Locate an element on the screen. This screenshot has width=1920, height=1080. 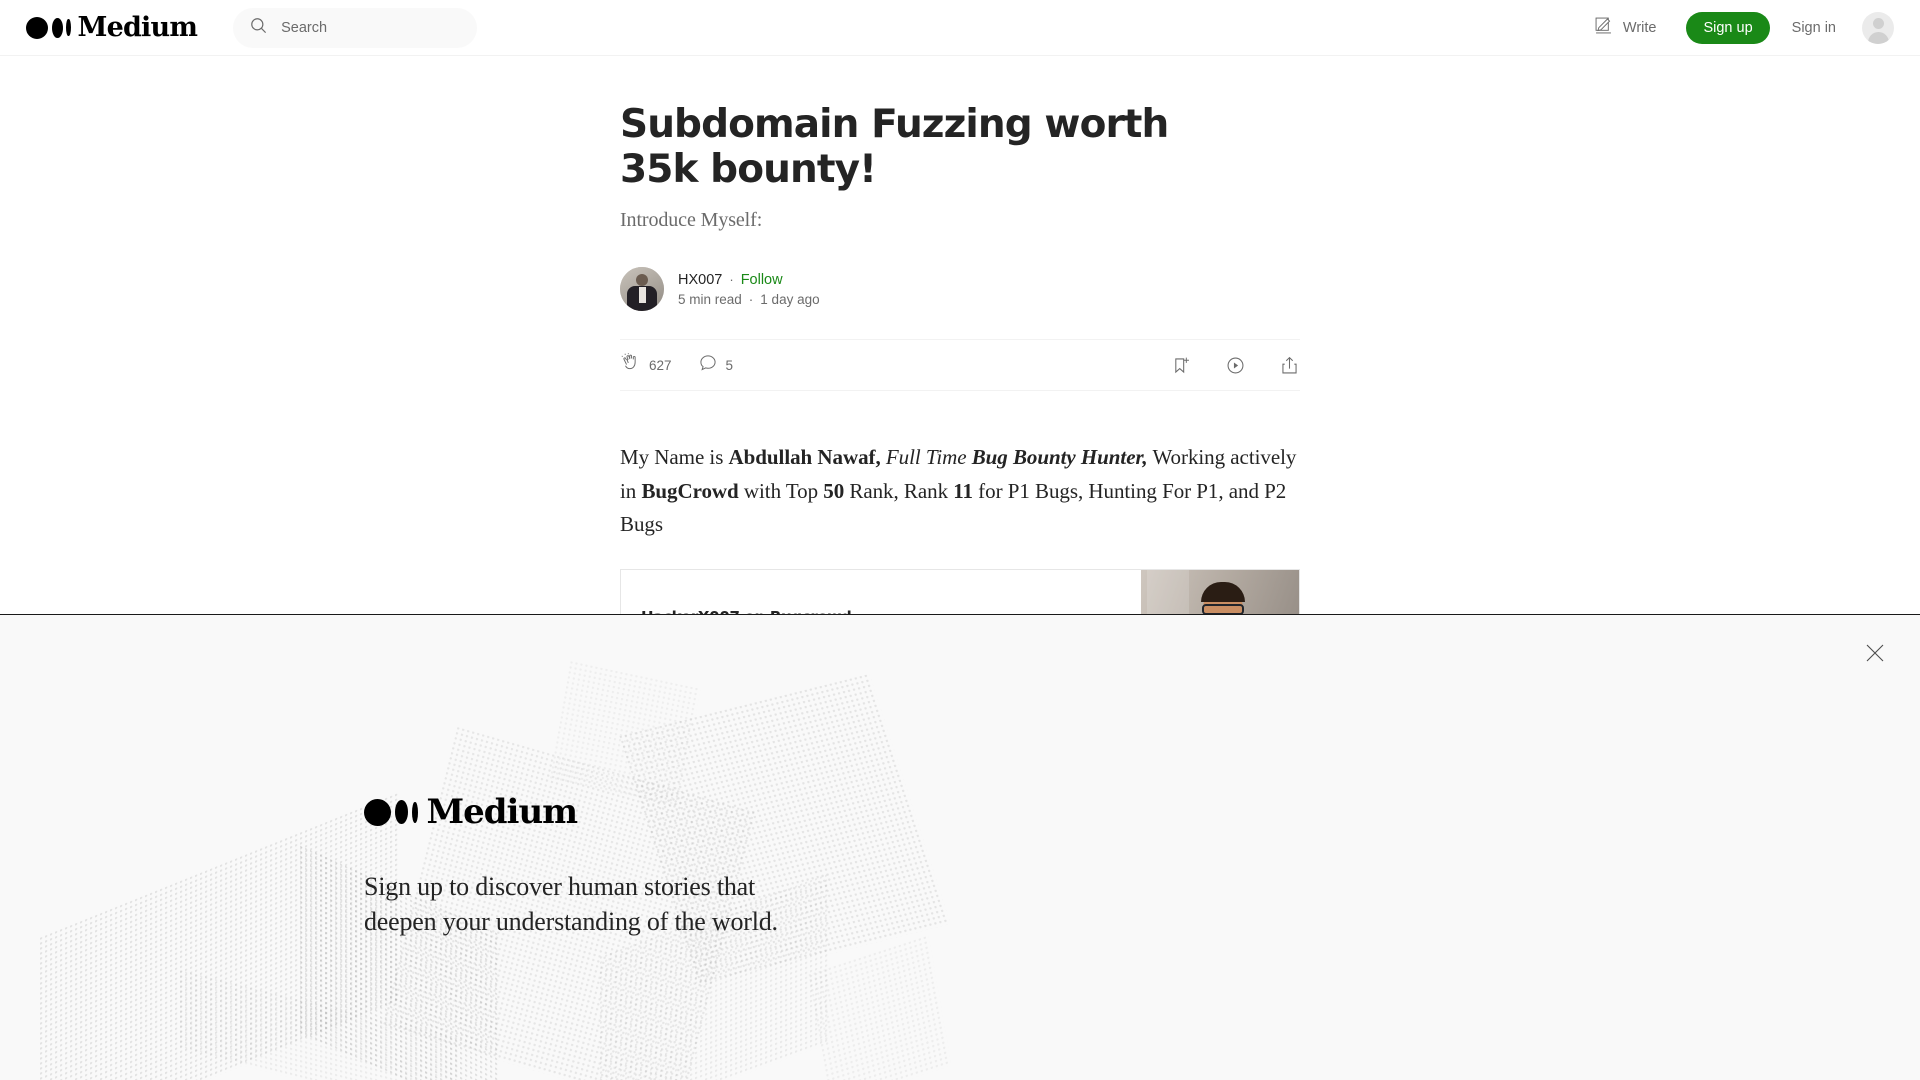
navbar-left-group: Medium Search is located at coordinates (239, 27).